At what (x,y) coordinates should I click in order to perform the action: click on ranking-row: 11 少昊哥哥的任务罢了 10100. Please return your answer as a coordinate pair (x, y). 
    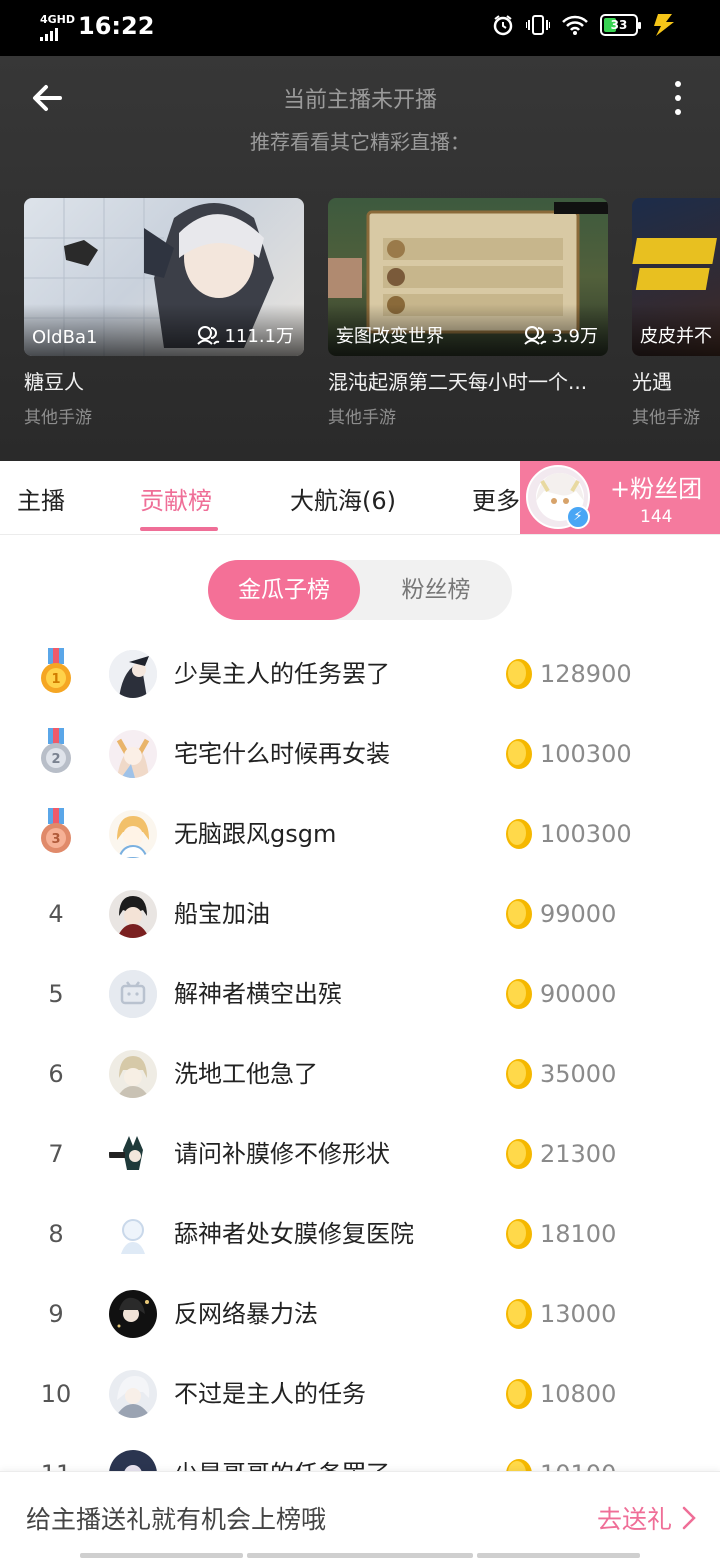
    Looking at the image, I should click on (360, 1454).